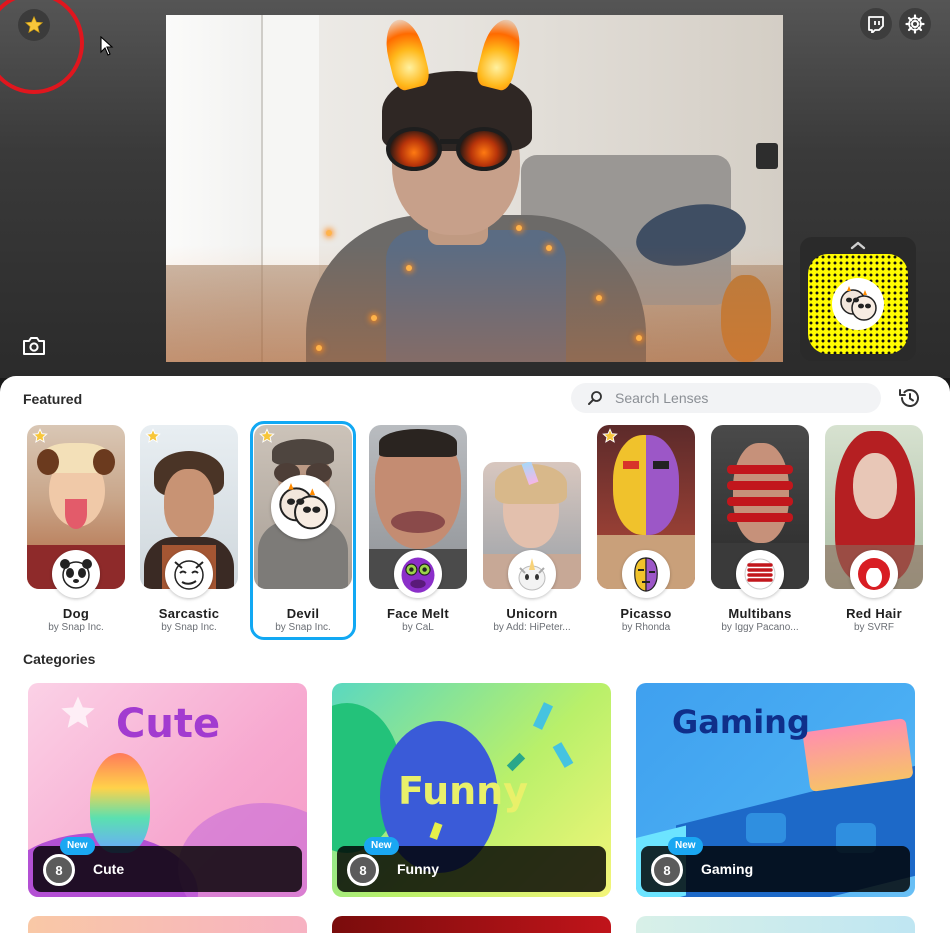  I want to click on red-hair-icon, so click(874, 574).